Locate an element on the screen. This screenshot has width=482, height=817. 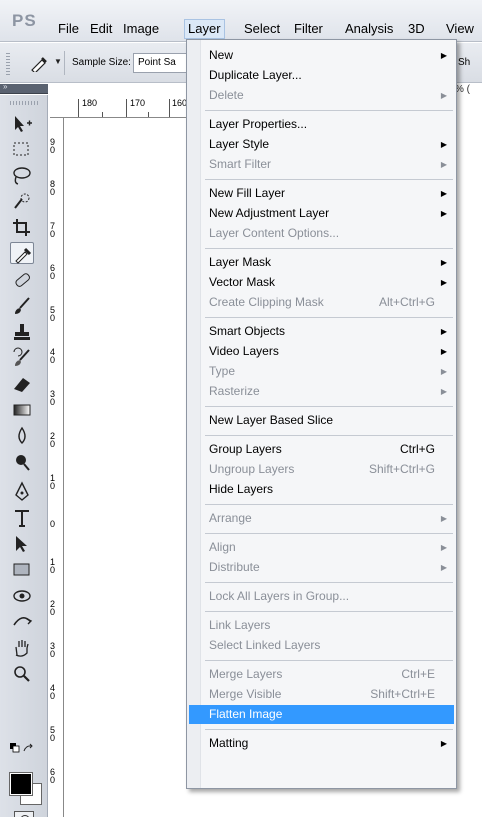
eyedropper-icon is located at coordinates (39, 65).